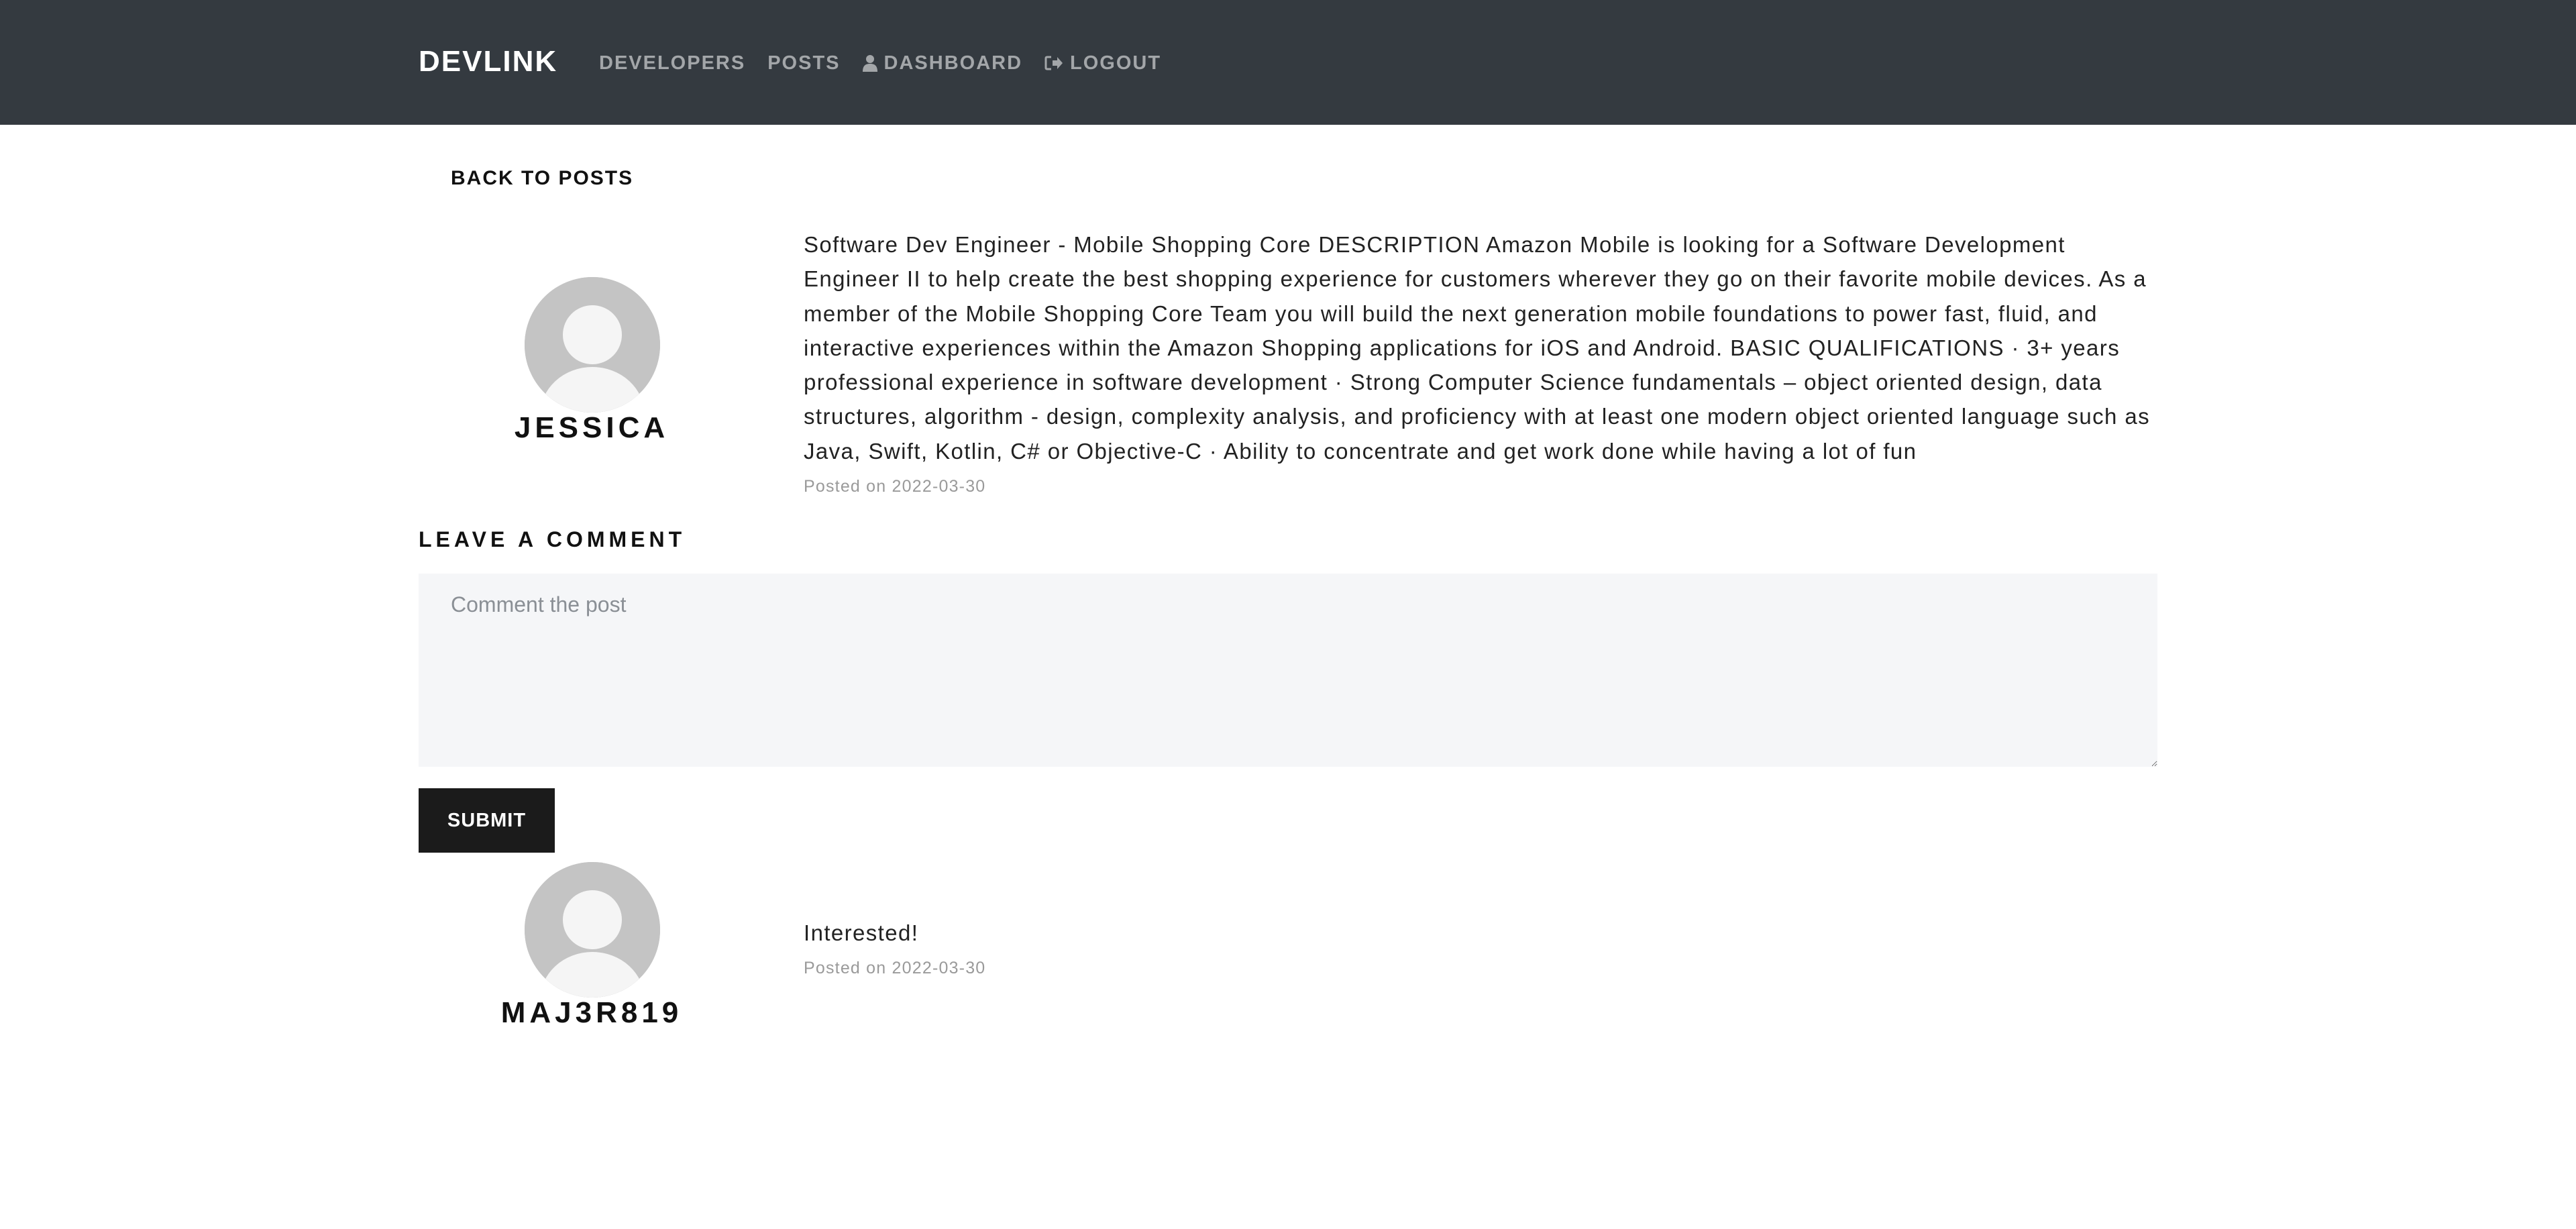  I want to click on submit-button: SUBMIT, so click(487, 821).